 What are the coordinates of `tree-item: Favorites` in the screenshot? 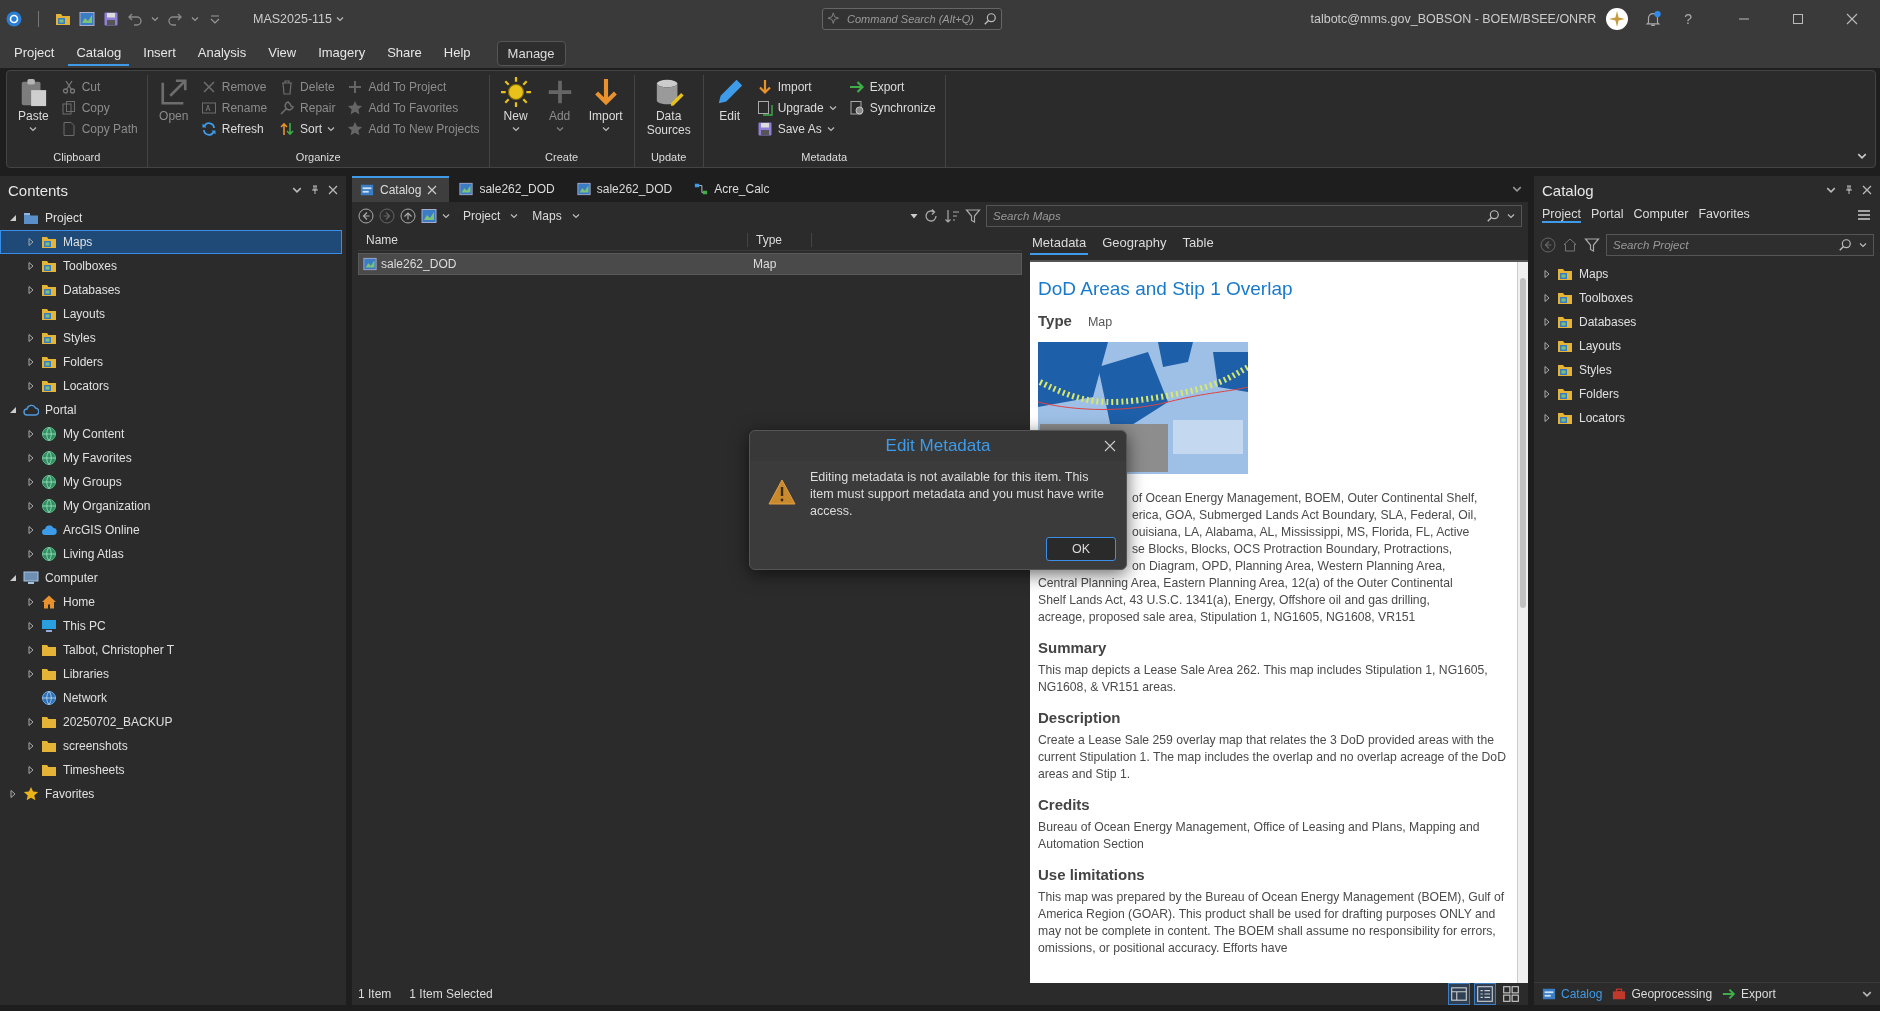 It's located at (171, 794).